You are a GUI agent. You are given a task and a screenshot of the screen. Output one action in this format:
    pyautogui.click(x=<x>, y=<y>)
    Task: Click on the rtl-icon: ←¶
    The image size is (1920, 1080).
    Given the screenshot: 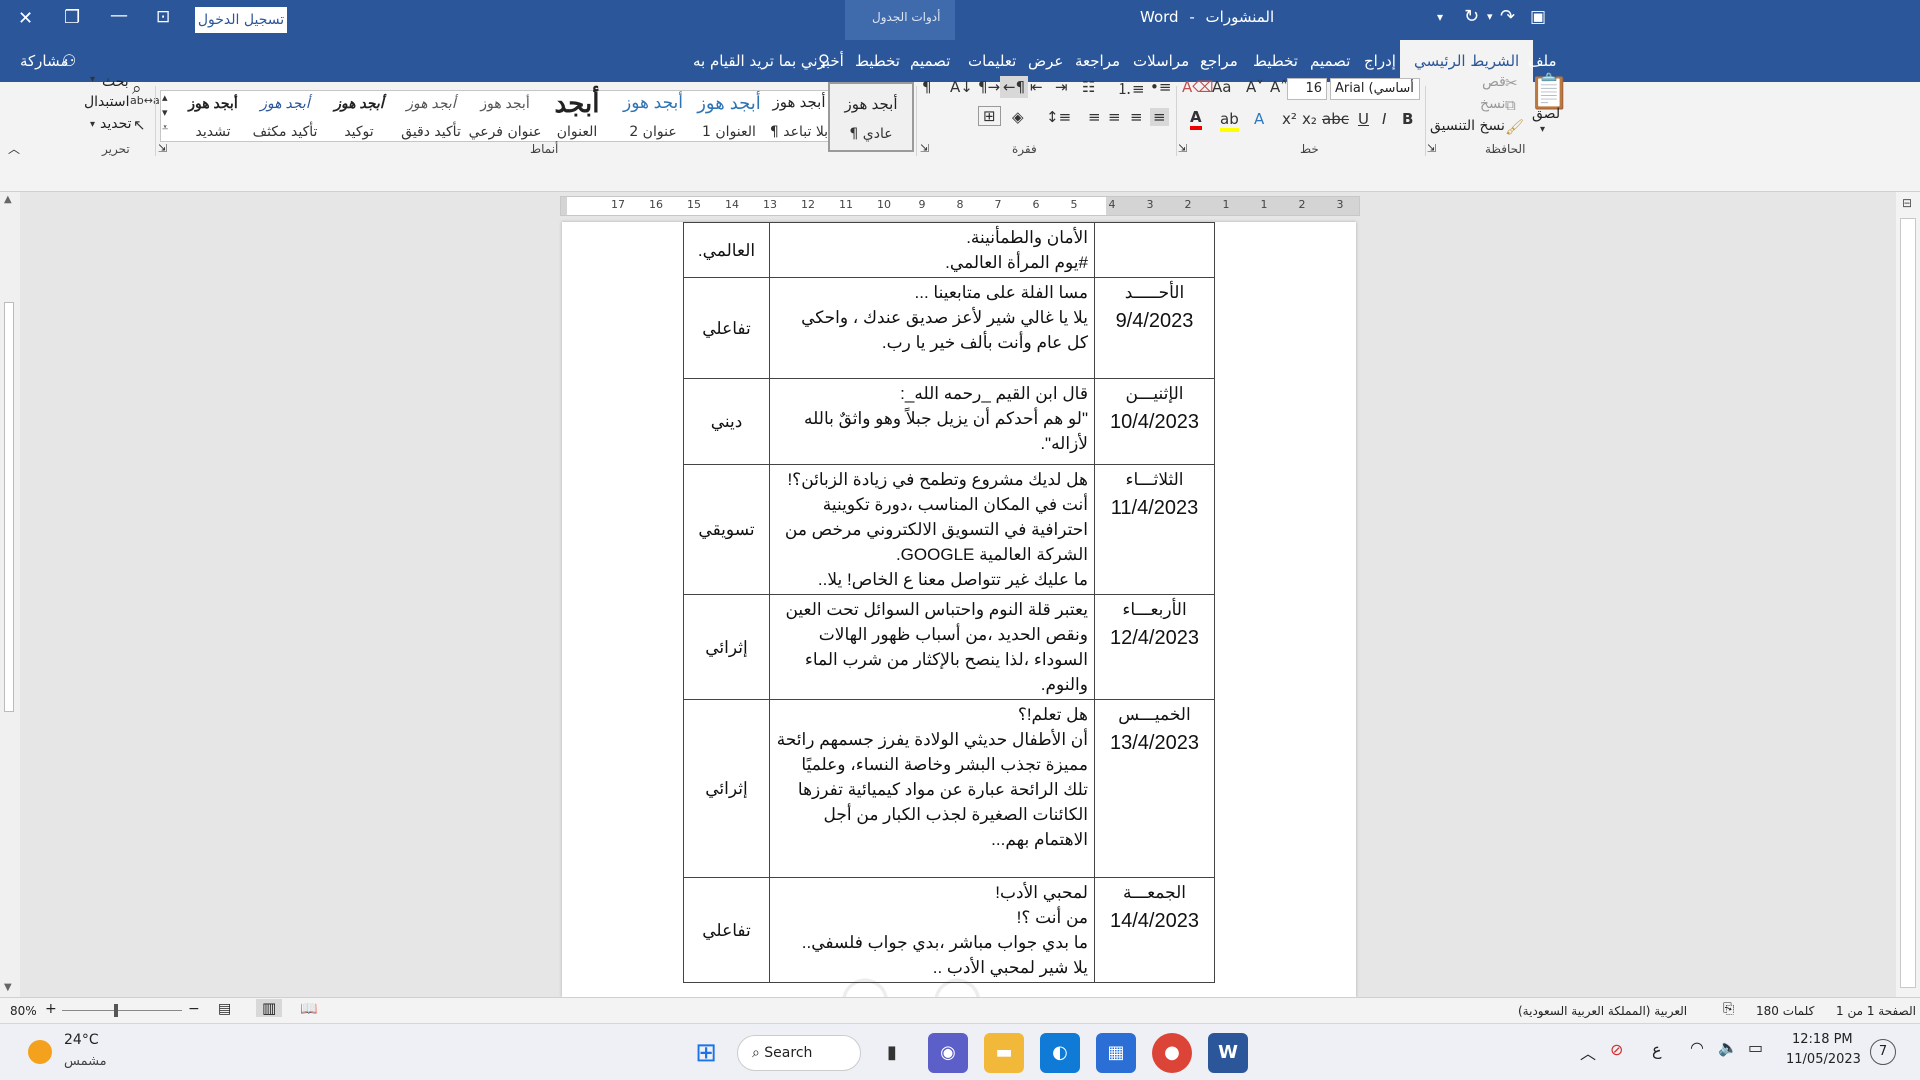 What is the action you would take?
    pyautogui.click(x=1014, y=87)
    